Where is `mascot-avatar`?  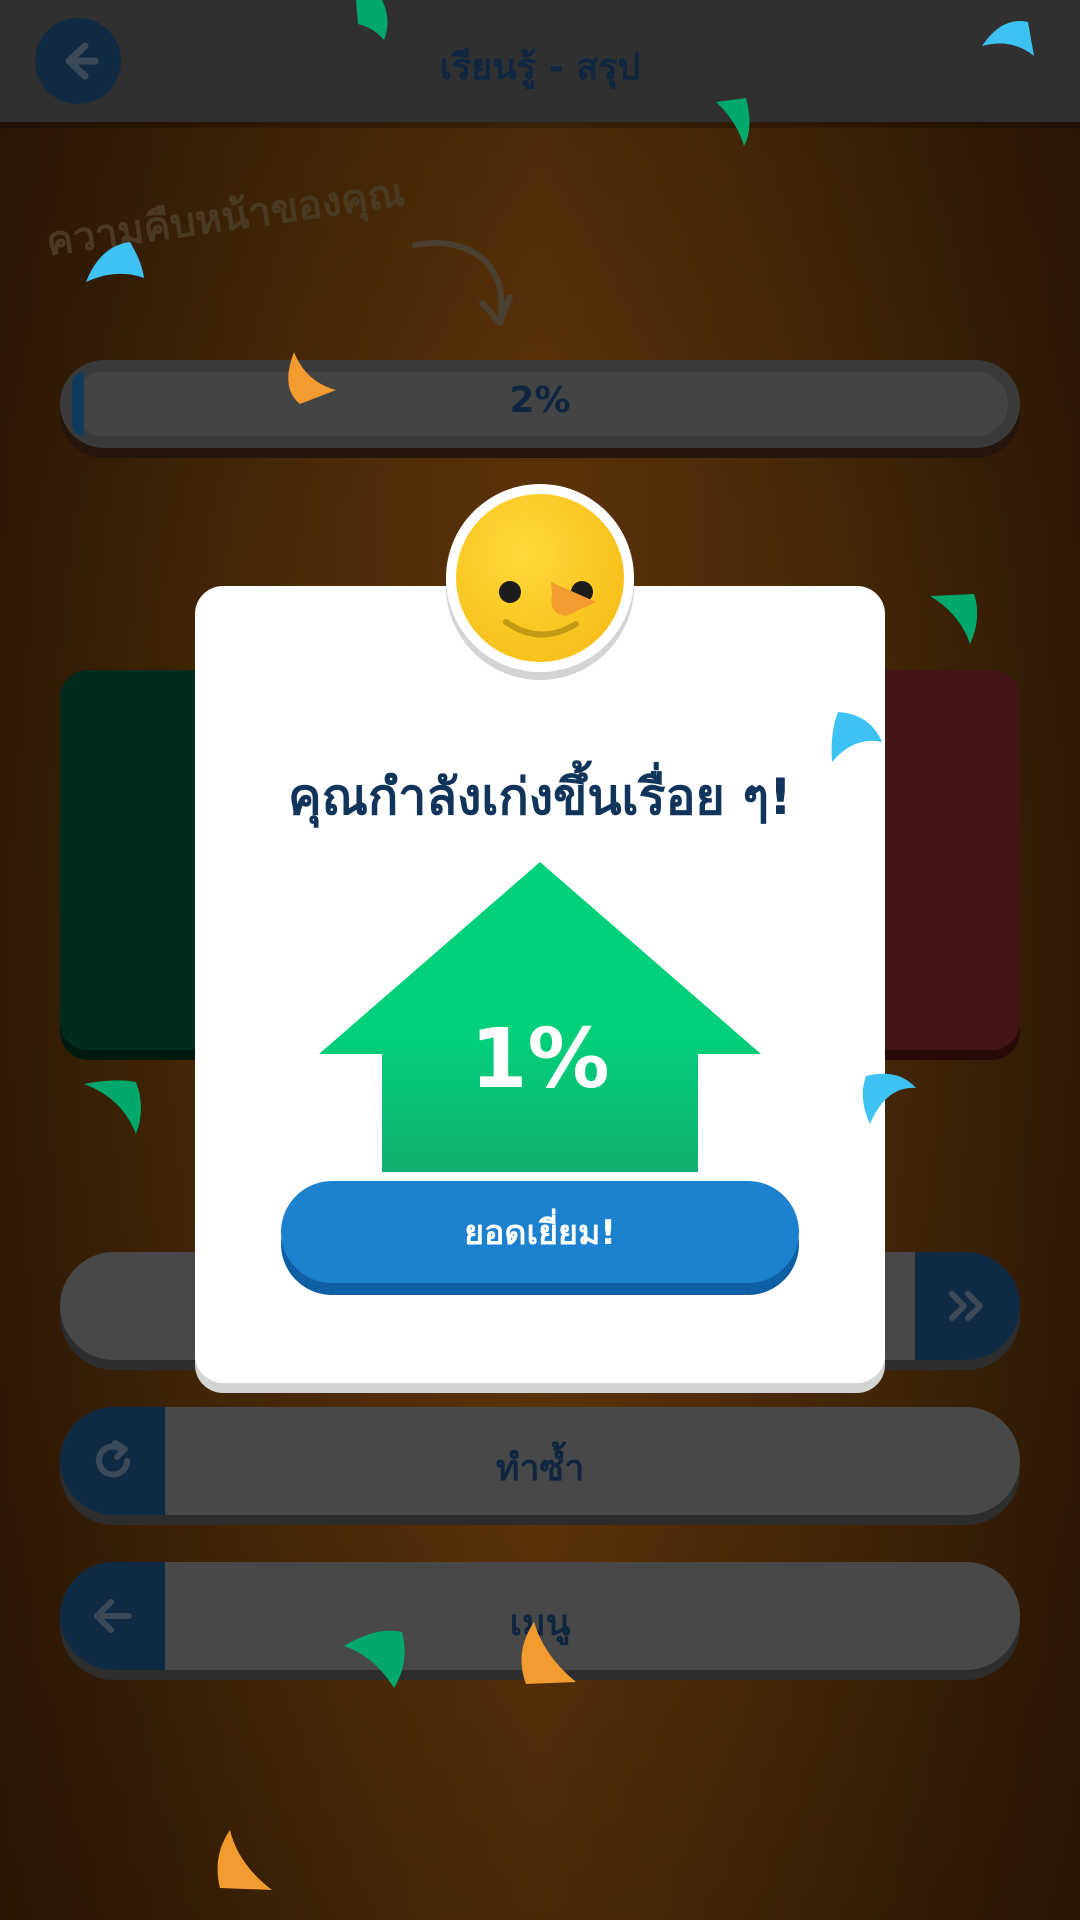
mascot-avatar is located at coordinates (540, 578).